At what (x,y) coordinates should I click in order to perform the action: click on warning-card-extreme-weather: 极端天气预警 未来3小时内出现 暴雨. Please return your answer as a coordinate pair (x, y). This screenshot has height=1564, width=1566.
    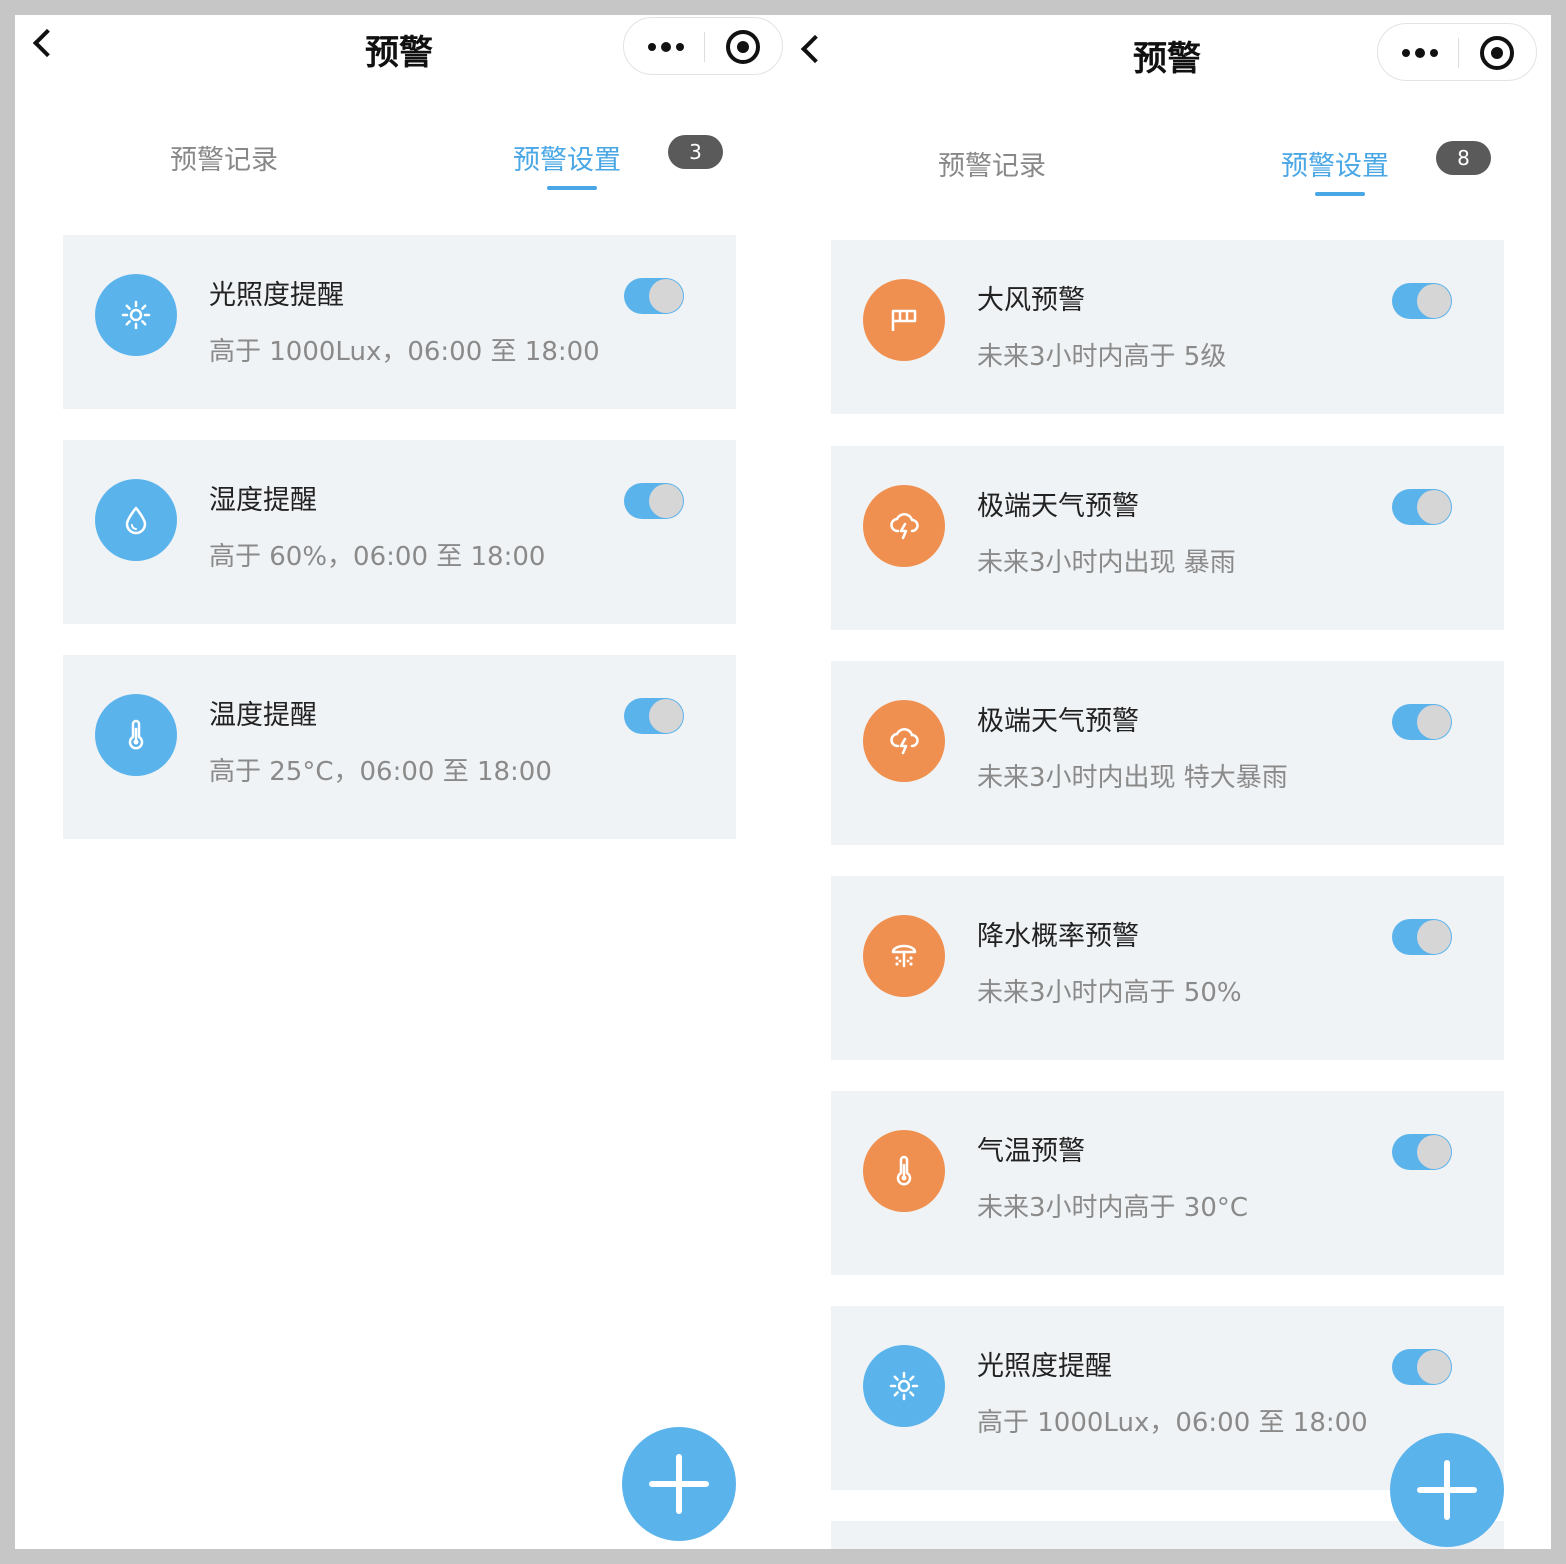
    Looking at the image, I should click on (1167, 538).